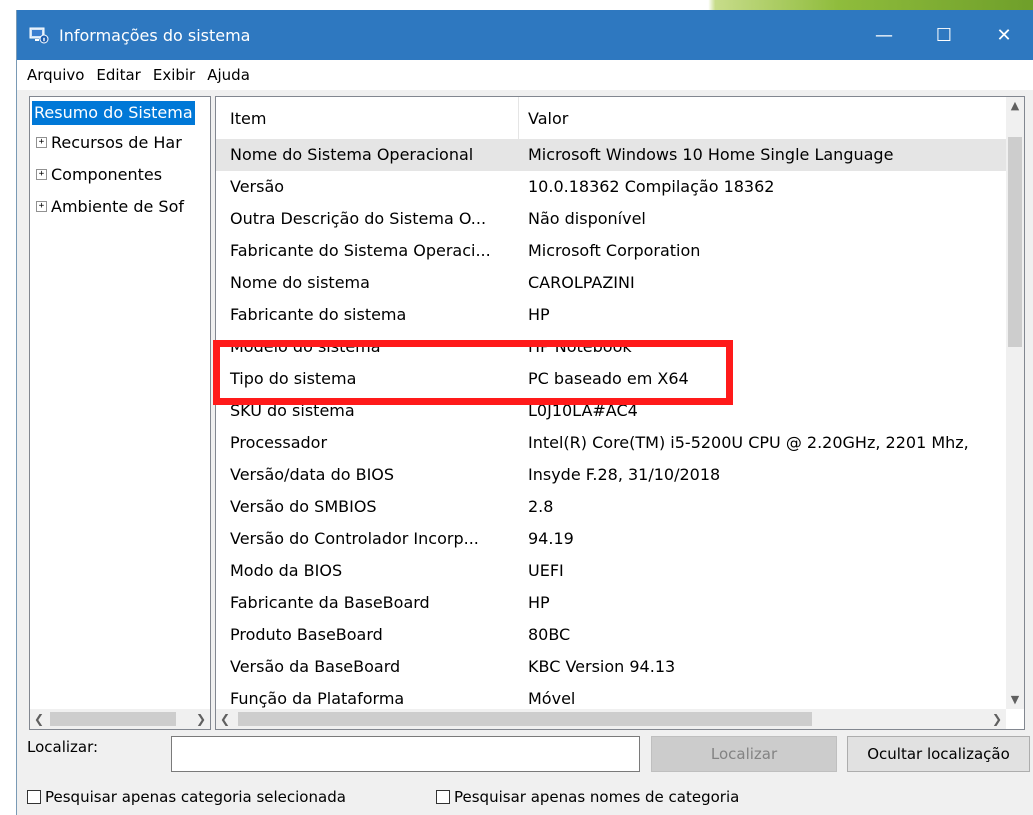  I want to click on table-row: Versão da BaseBoard KBC Version 94.13, so click(611, 667).